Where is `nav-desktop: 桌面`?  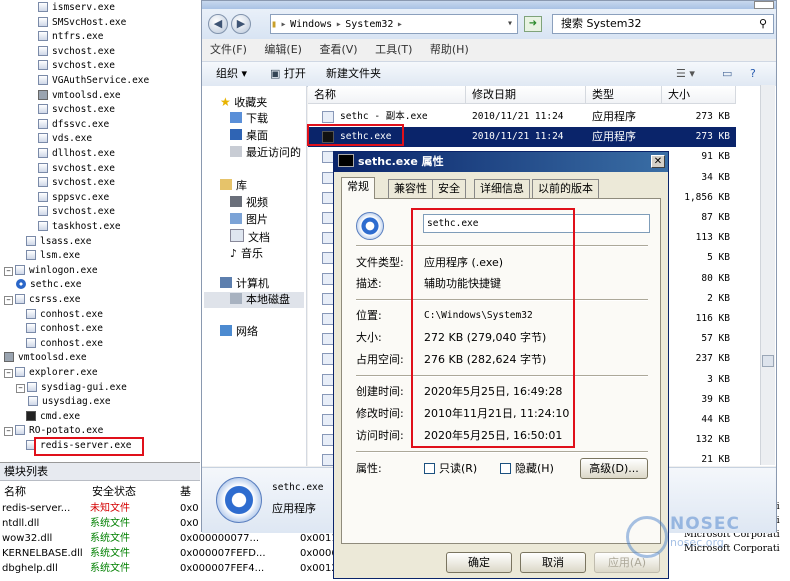 nav-desktop: 桌面 is located at coordinates (249, 136).